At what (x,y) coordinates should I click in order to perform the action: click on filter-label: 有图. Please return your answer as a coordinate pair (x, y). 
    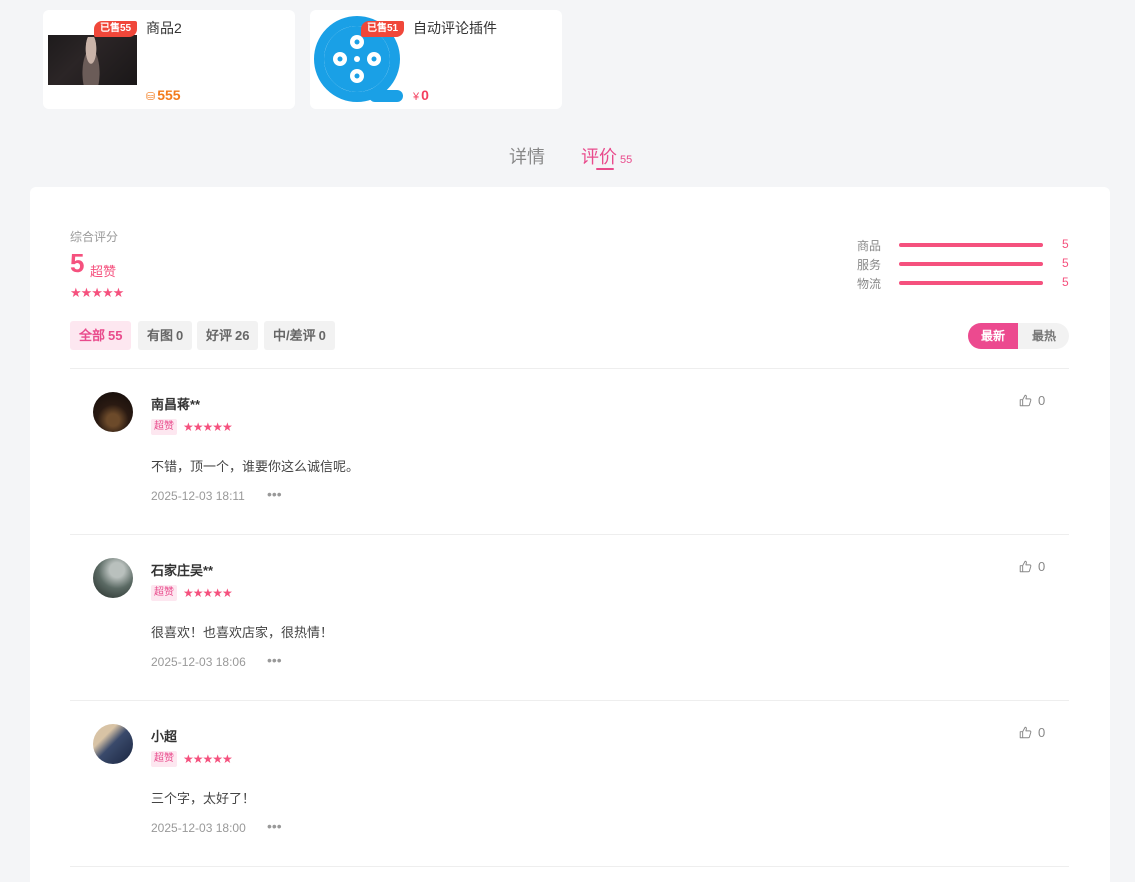
    Looking at the image, I should click on (160, 335).